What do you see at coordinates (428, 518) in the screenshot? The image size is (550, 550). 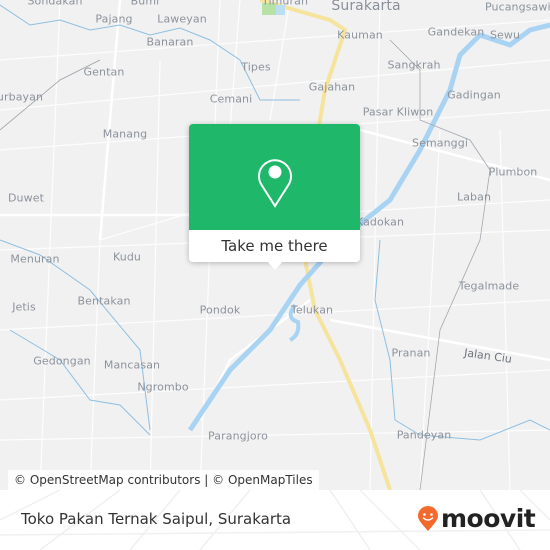 I see `moovit-smiley-pin-icon` at bounding box center [428, 518].